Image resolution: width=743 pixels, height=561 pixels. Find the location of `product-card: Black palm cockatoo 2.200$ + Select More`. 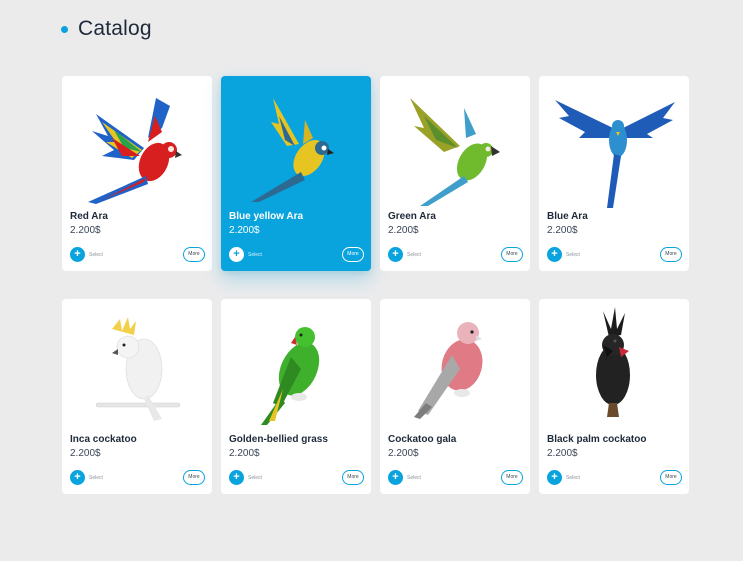

product-card: Black palm cockatoo 2.200$ + Select More is located at coordinates (614, 396).